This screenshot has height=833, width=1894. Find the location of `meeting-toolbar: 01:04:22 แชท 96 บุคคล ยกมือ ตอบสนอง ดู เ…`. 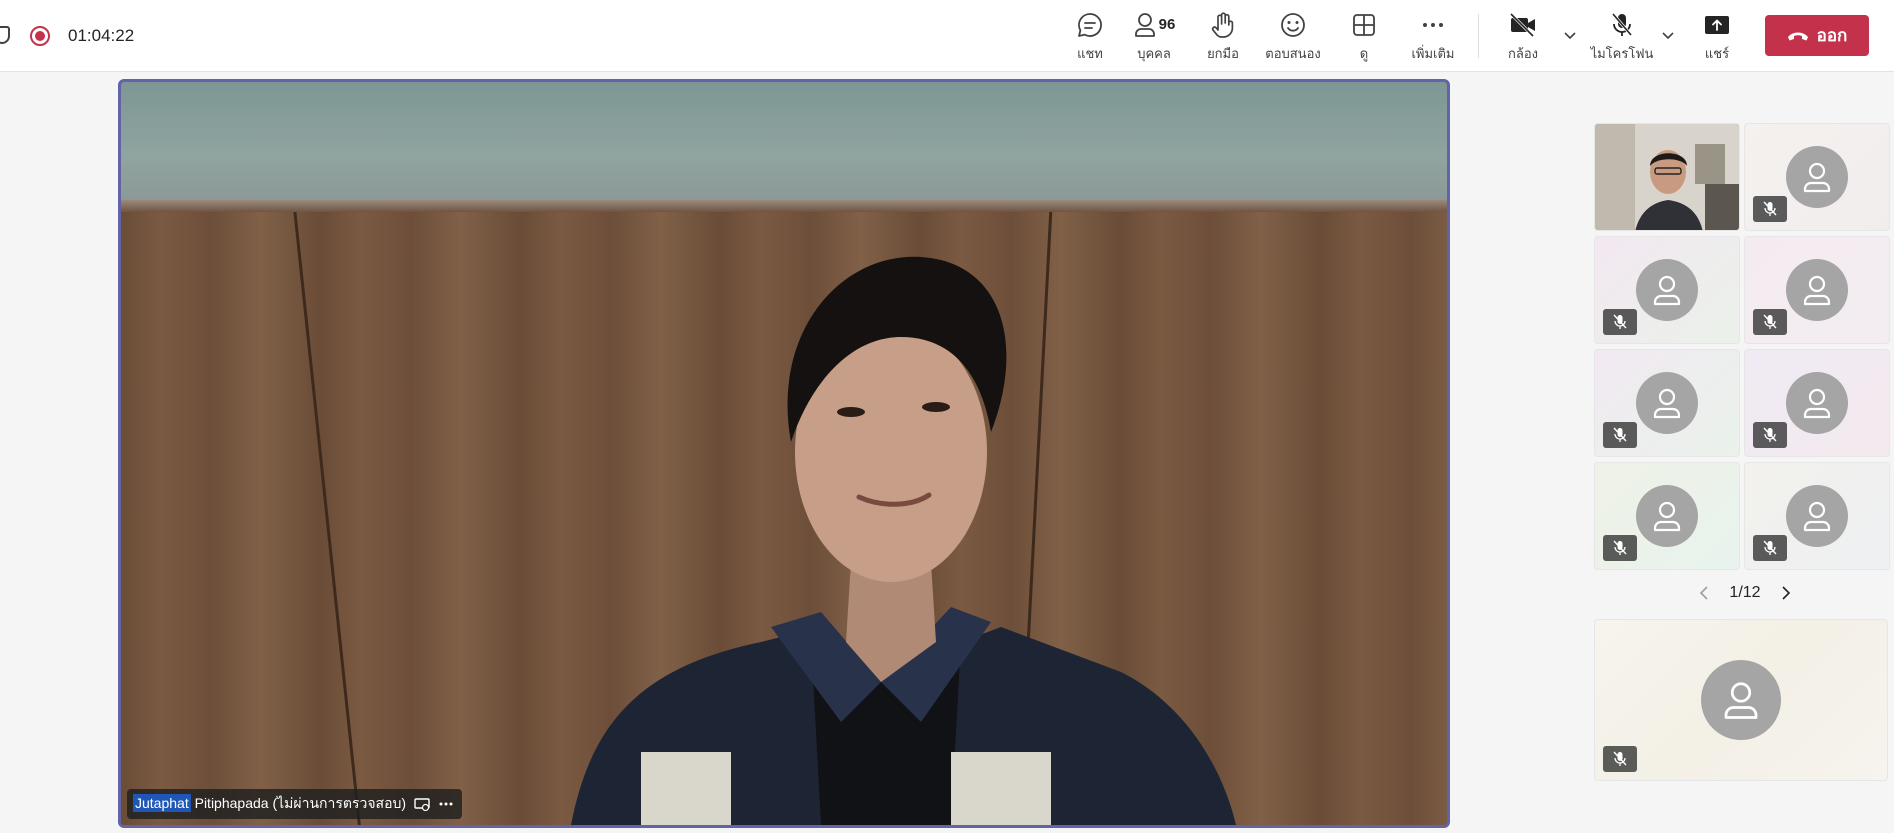

meeting-toolbar: 01:04:22 แชท 96 บุคคล ยกมือ ตอบสนอง ดู เ… is located at coordinates (947, 36).